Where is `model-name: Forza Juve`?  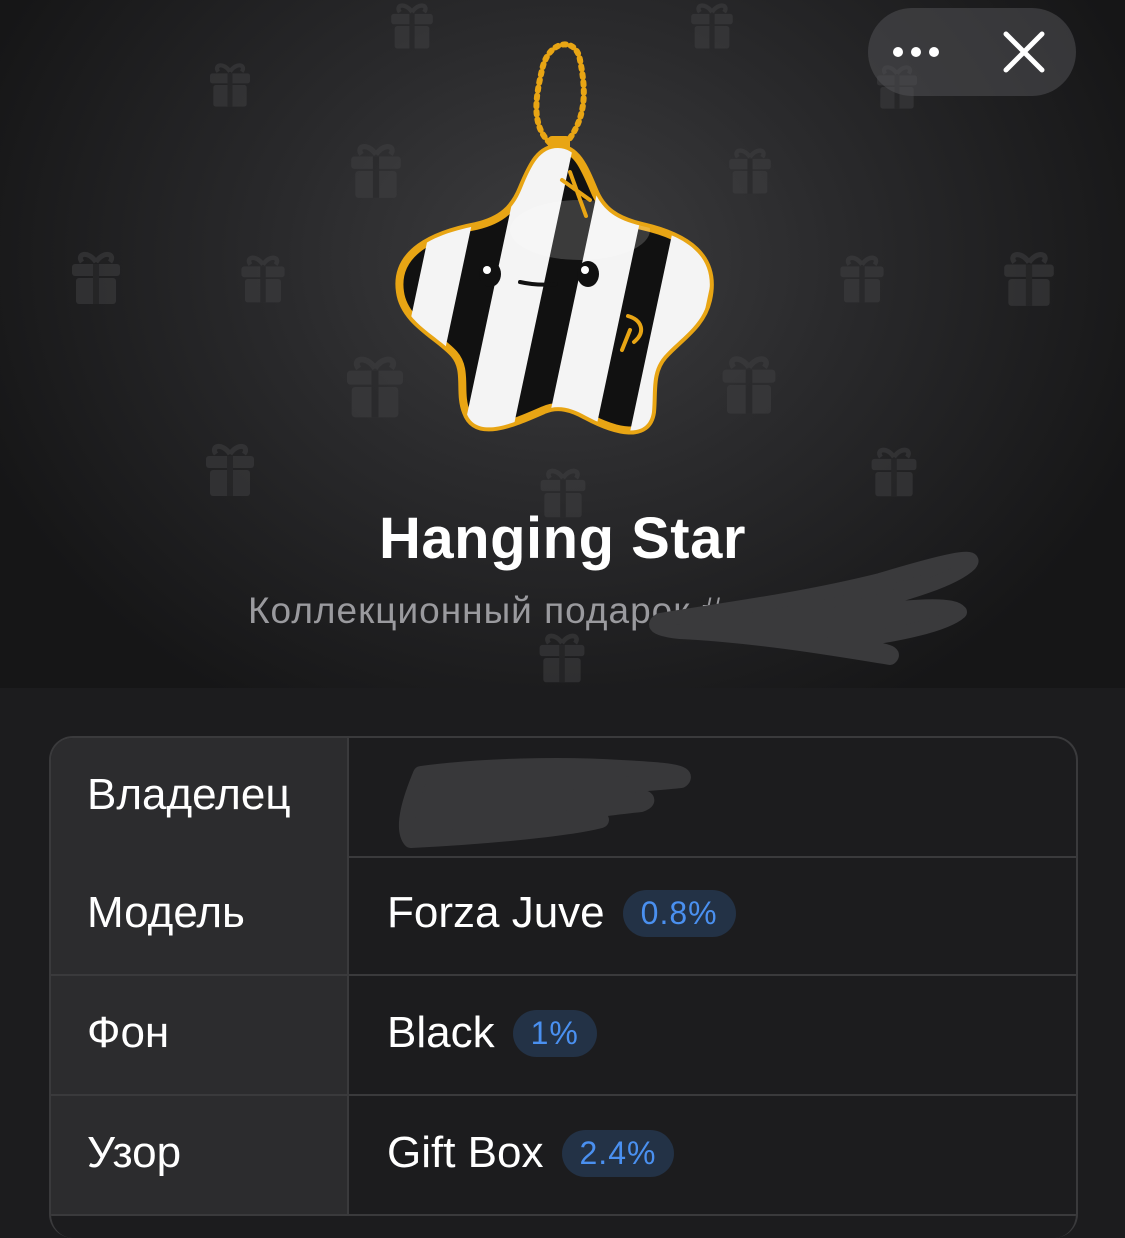 model-name: Forza Juve is located at coordinates (496, 912).